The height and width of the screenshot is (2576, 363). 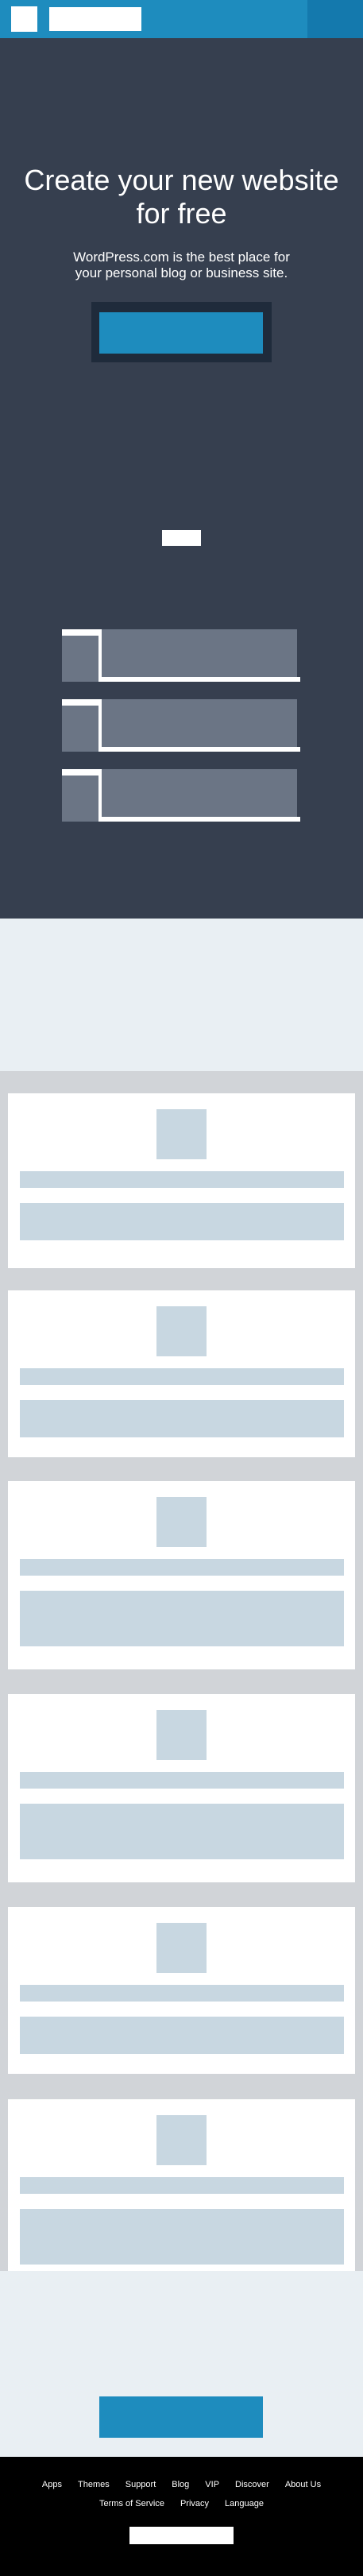 I want to click on footer-link-terms: Terms of Service, so click(x=131, y=2503).